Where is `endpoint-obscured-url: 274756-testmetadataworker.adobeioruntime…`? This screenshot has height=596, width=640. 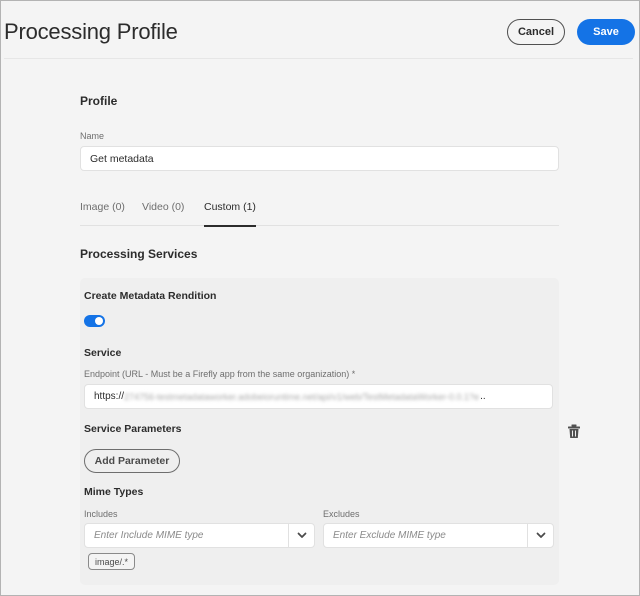
endpoint-obscured-url: 274756-testmetadataworker.adobeioruntime… is located at coordinates (302, 396).